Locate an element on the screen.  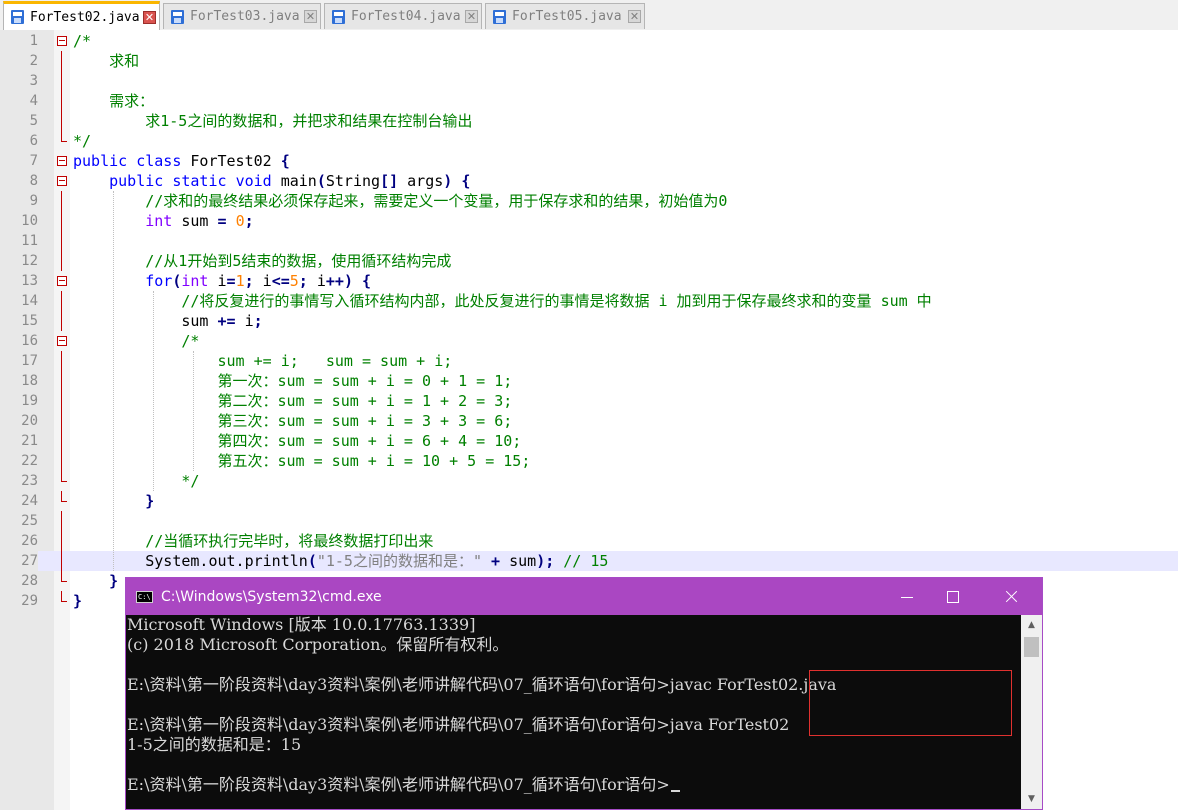
indent-guide is located at coordinates (153, 391).